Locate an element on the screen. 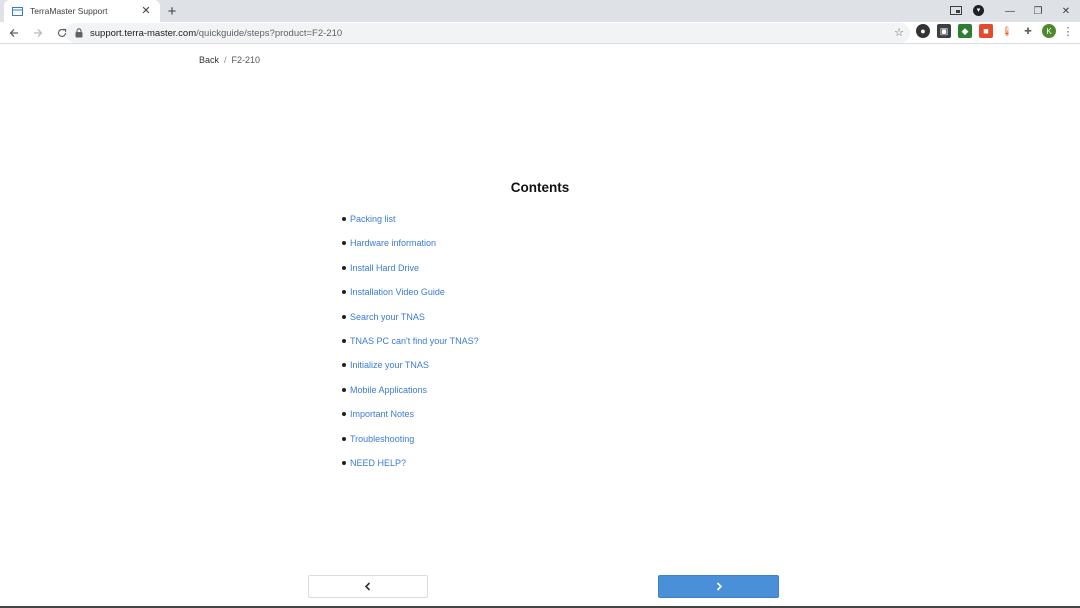 Image resolution: width=1080 pixels, height=608 pixels. extension-camera-icon: ▣ is located at coordinates (944, 31).